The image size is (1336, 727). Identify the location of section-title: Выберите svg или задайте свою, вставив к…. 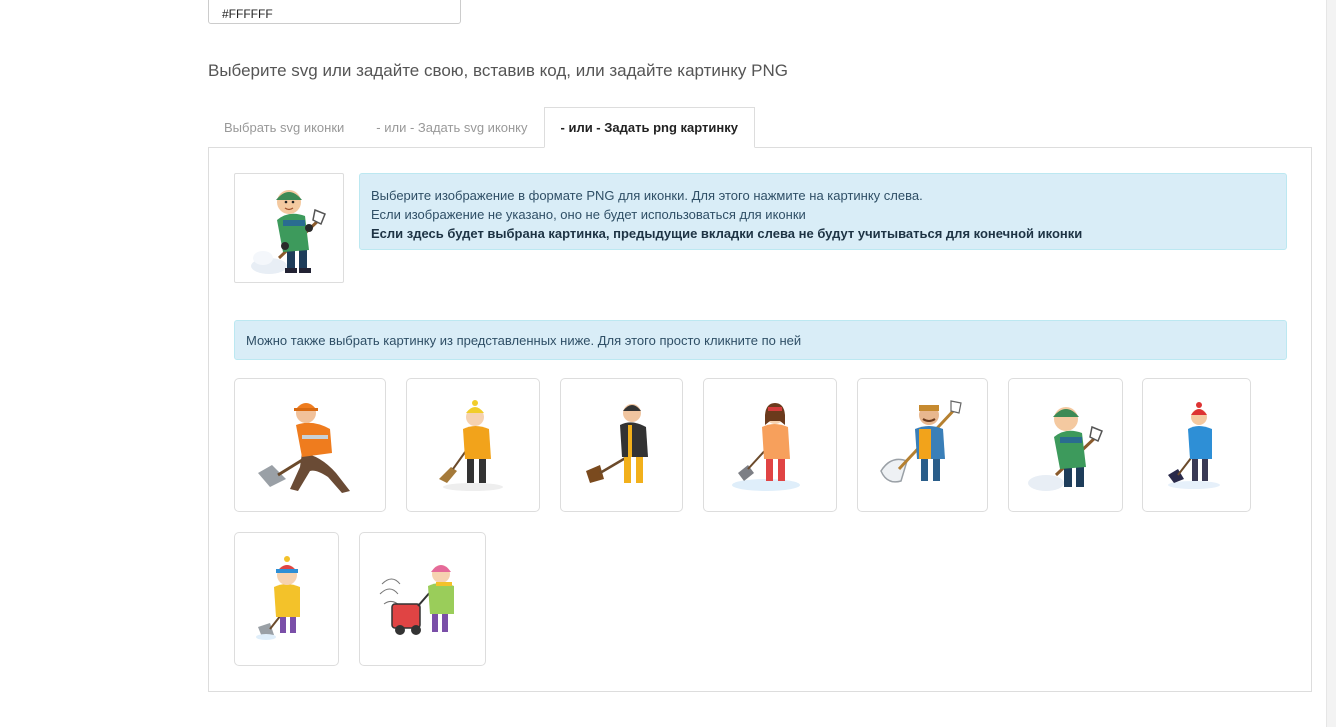
(498, 70).